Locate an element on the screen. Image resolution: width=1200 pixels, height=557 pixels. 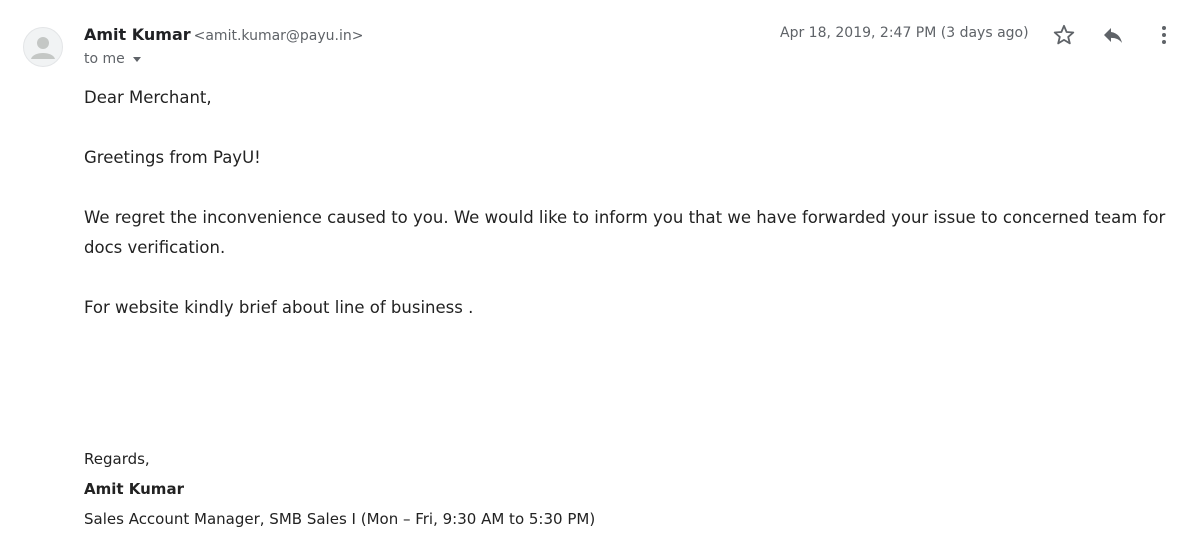
more-options-button is located at coordinates (1164, 35).